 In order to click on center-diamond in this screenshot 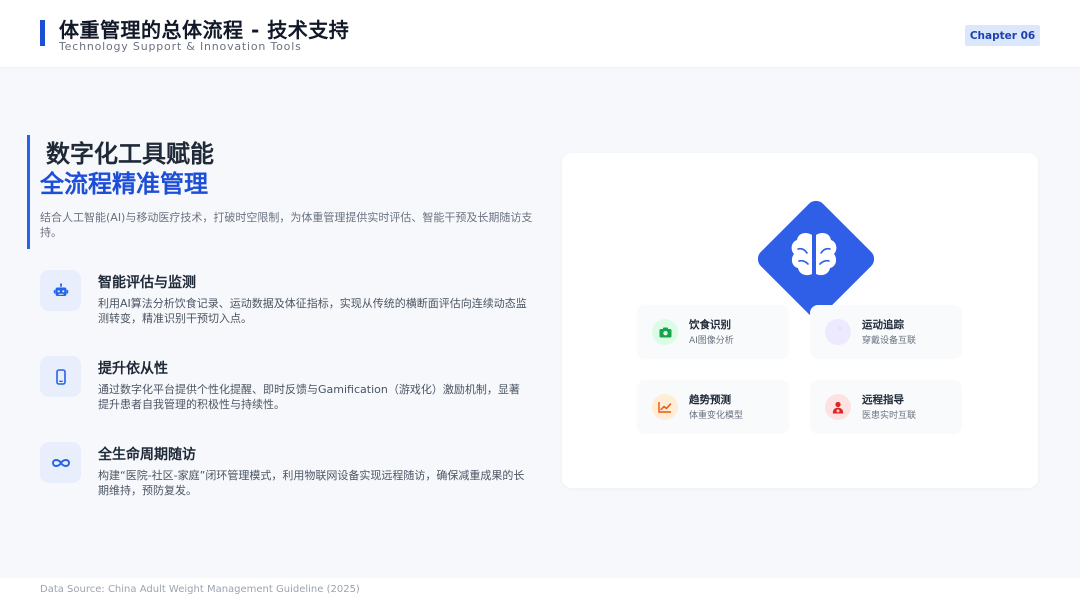, I will do `click(815, 258)`.